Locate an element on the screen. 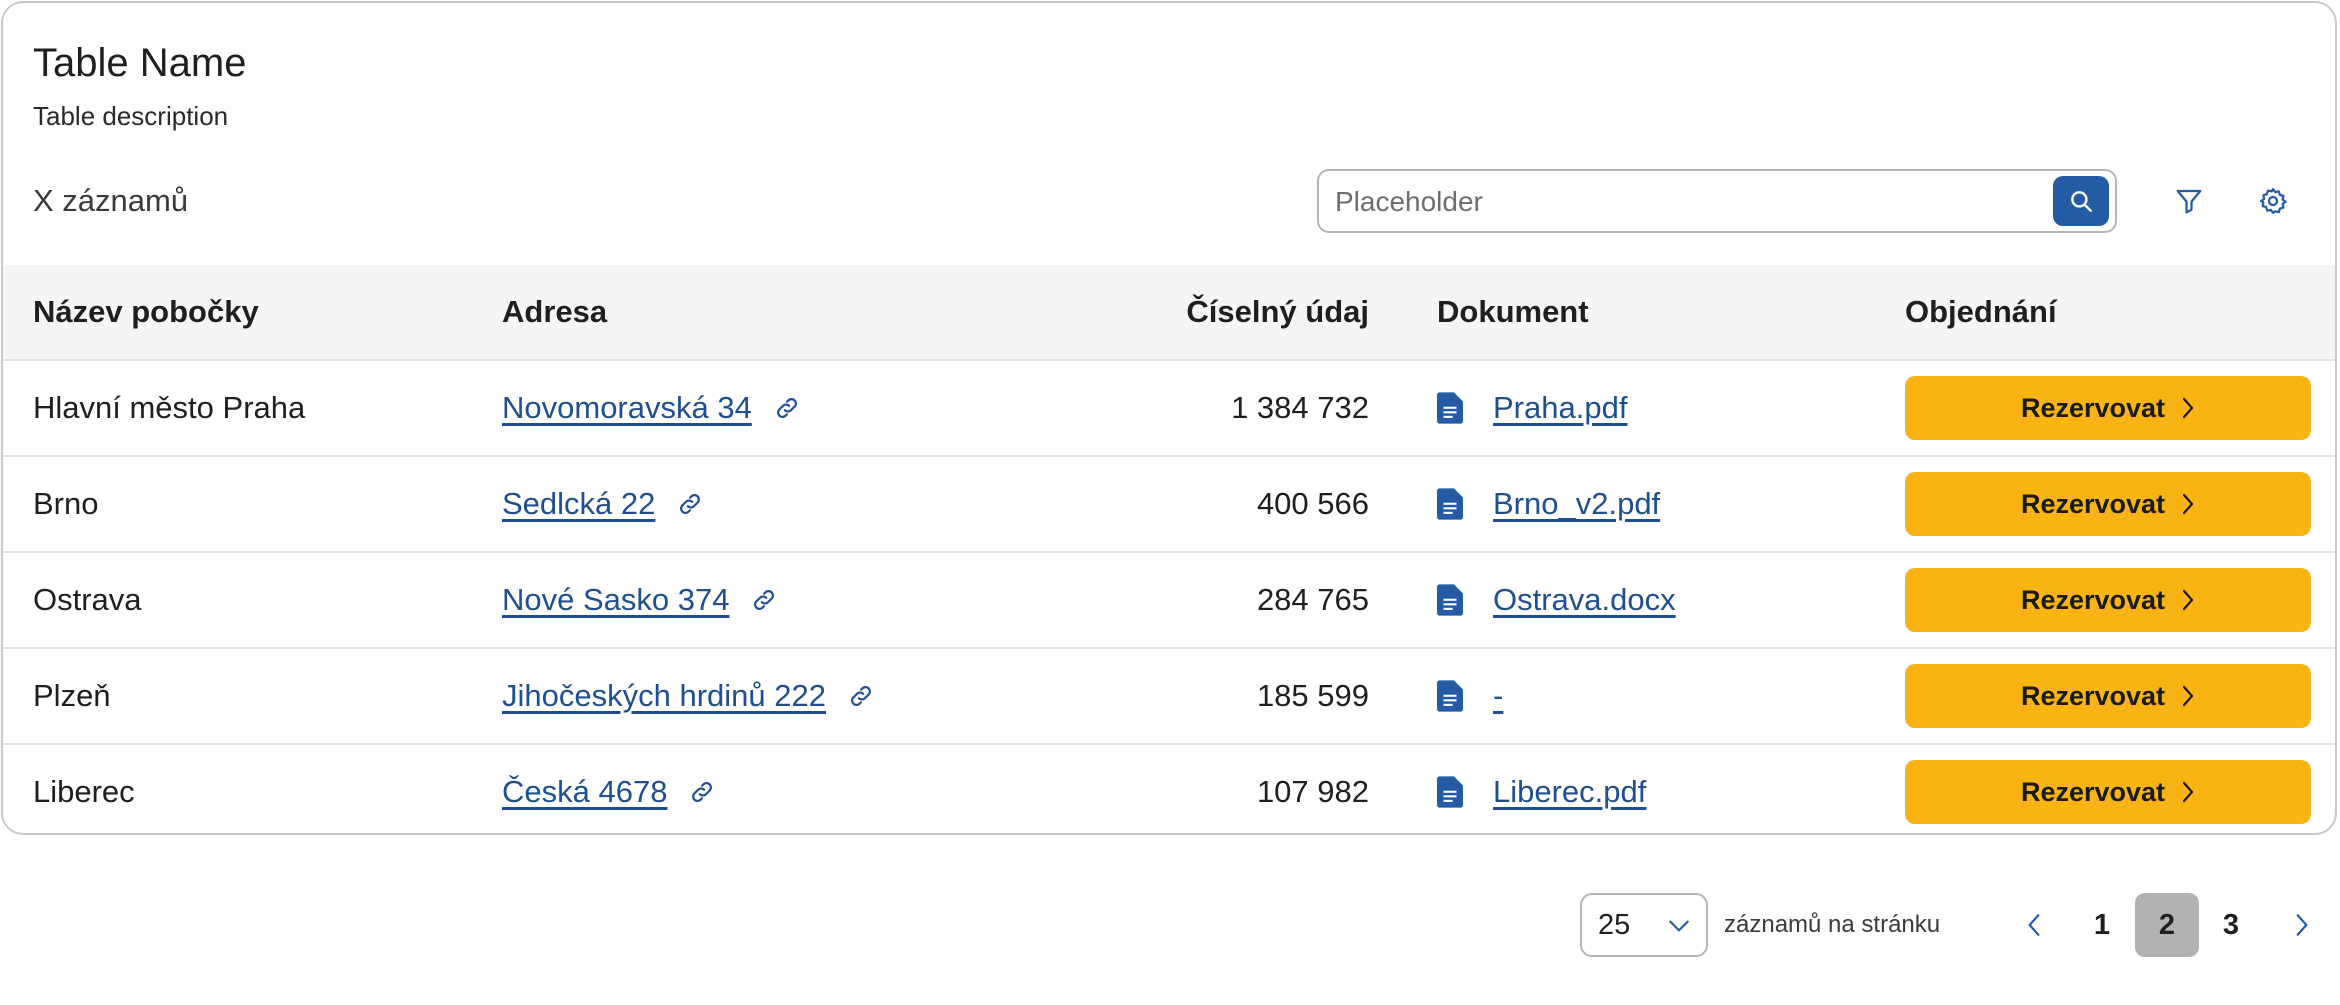 The image size is (2340, 1005). previous-page-button is located at coordinates (2034, 925).